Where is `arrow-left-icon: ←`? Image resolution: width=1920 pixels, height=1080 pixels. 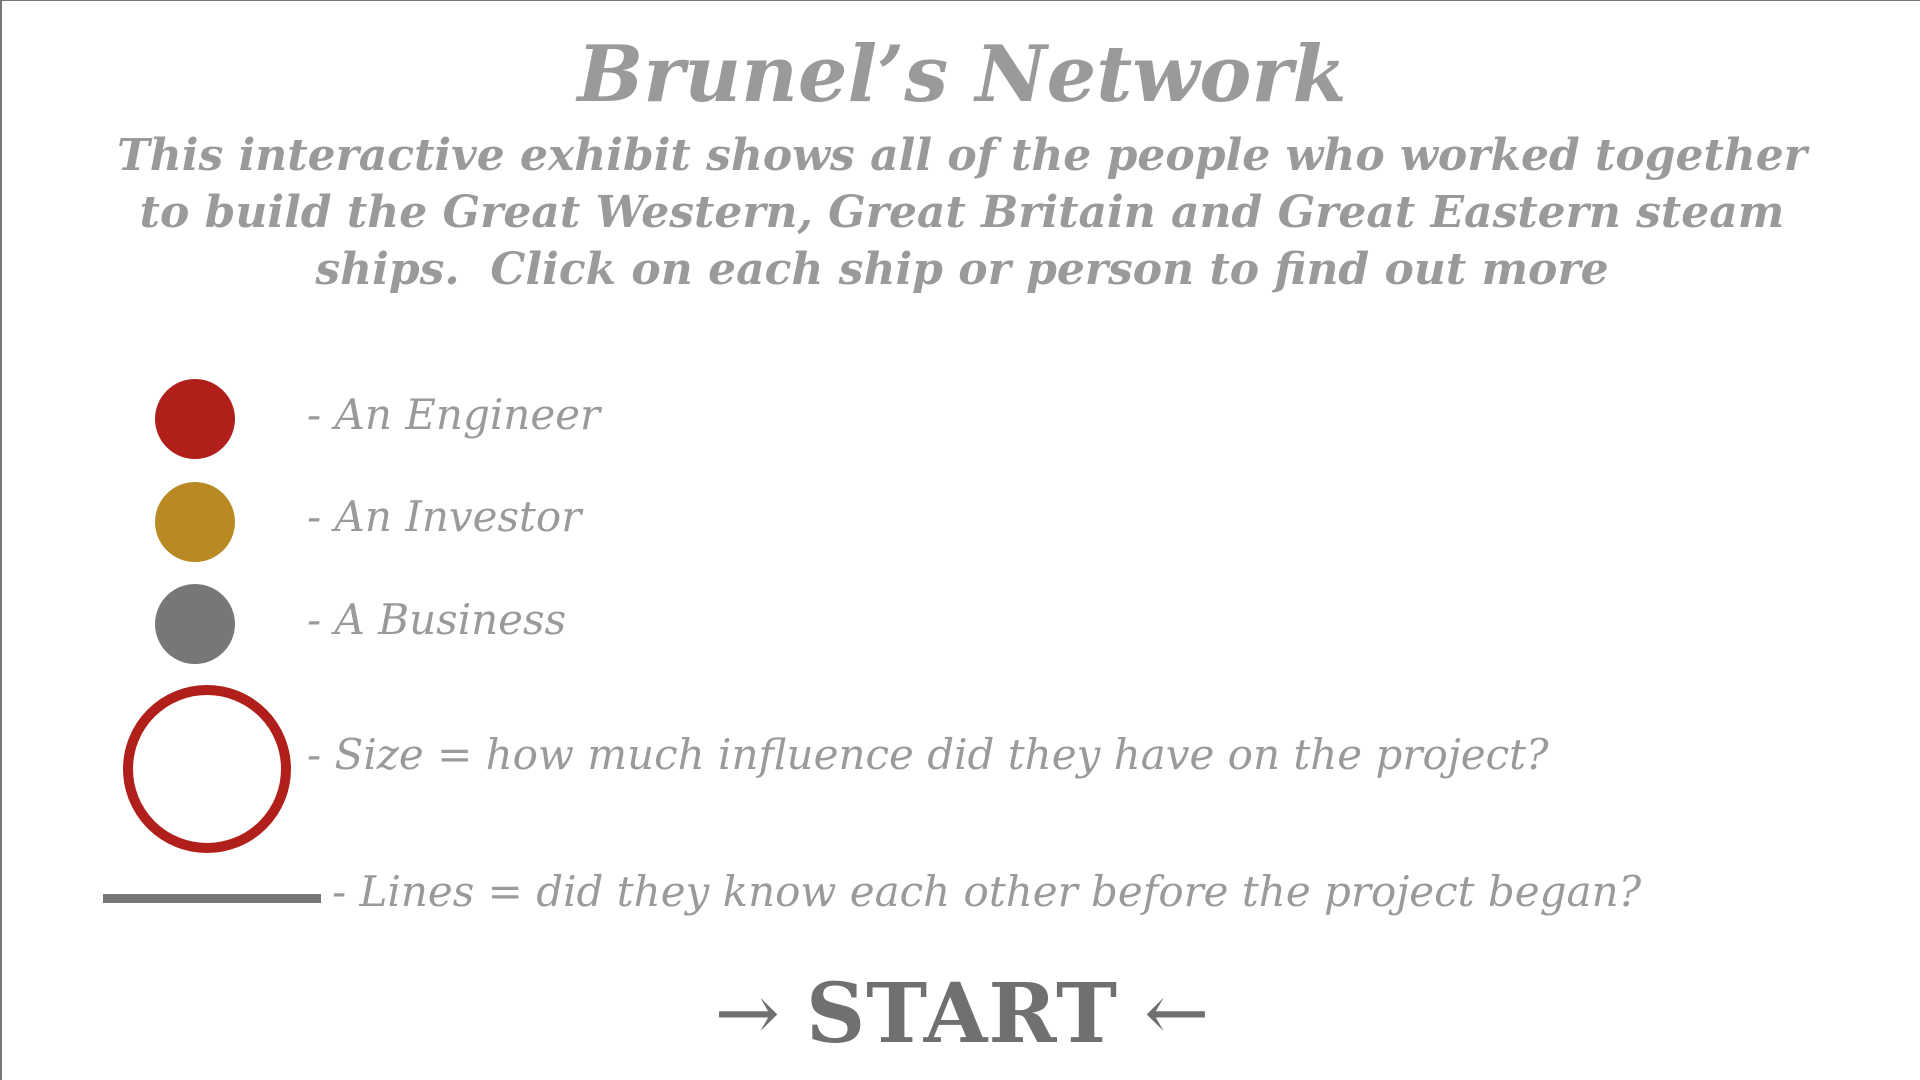 arrow-left-icon: ← is located at coordinates (1177, 1013).